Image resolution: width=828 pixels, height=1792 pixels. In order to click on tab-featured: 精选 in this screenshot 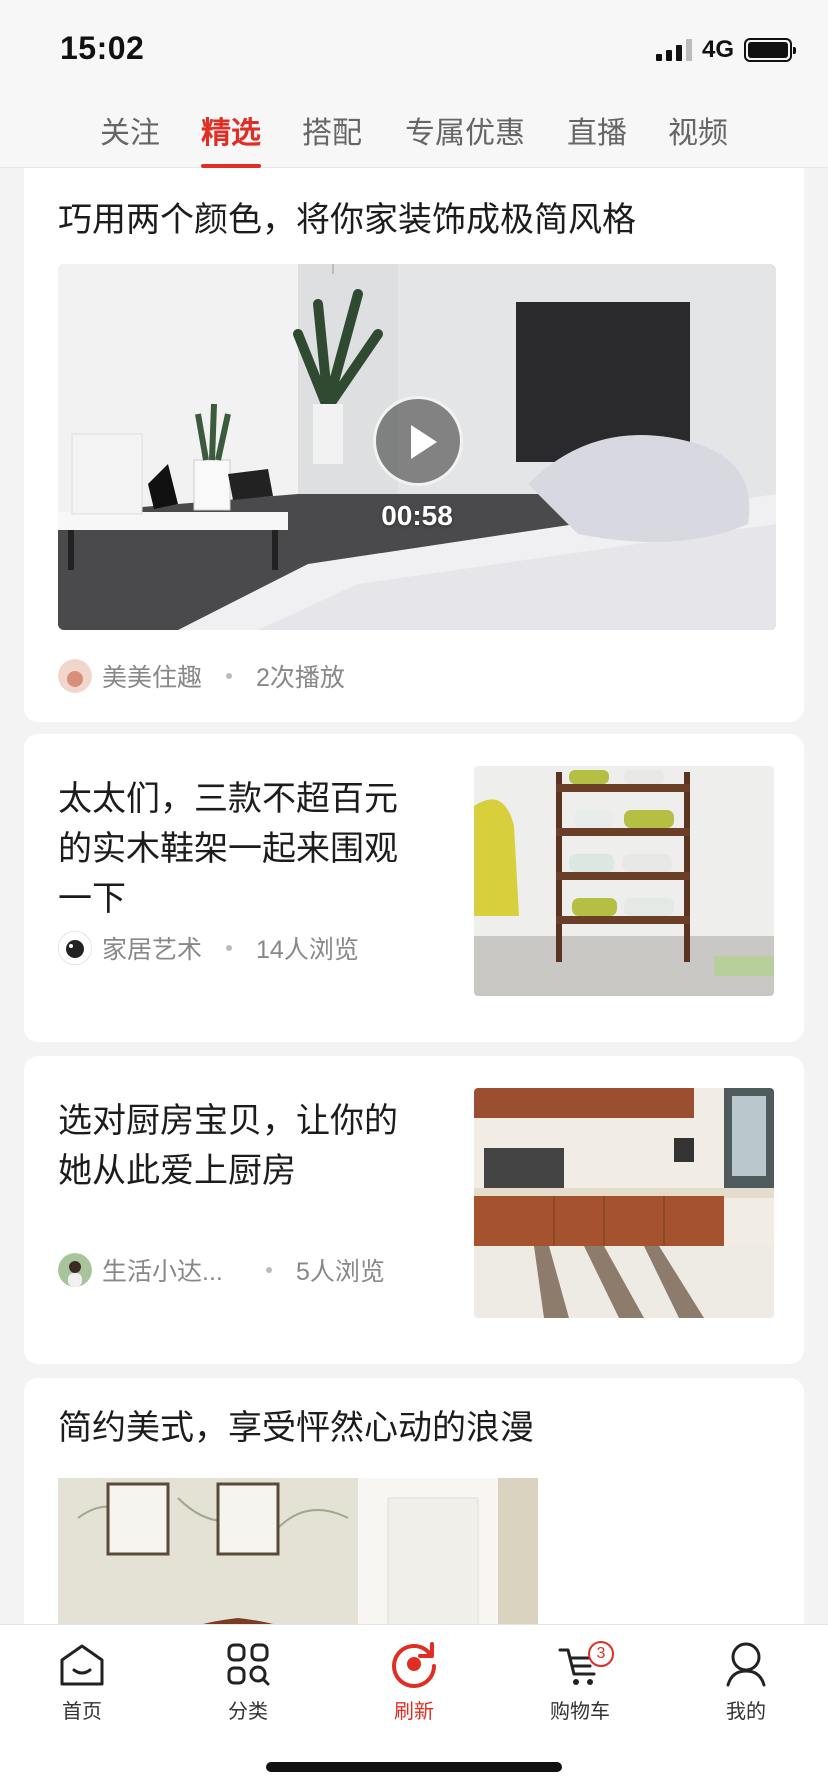, I will do `click(231, 138)`.